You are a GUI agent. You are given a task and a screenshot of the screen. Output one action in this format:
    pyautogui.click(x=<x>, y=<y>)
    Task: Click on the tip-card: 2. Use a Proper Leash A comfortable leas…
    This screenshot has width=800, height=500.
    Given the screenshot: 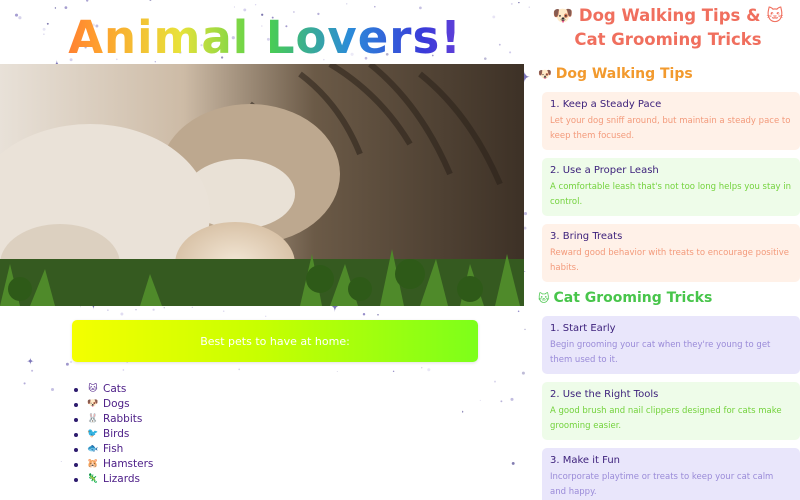 What is the action you would take?
    pyautogui.click(x=671, y=187)
    